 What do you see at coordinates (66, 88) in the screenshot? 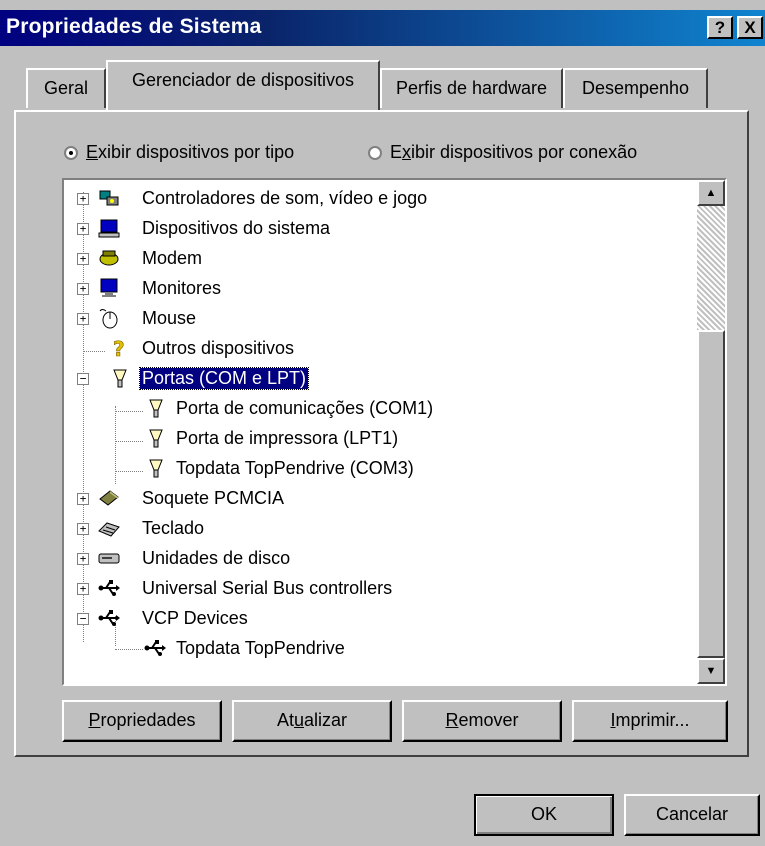
I see `tab-geral: Geral` at bounding box center [66, 88].